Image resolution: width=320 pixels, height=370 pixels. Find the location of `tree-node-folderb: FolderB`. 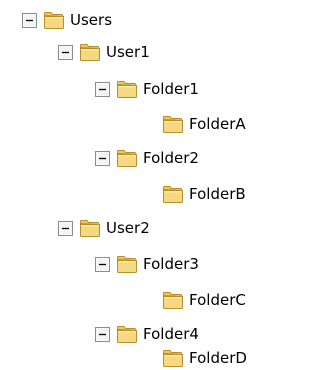

tree-node-folderb: FolderB is located at coordinates (204, 194).